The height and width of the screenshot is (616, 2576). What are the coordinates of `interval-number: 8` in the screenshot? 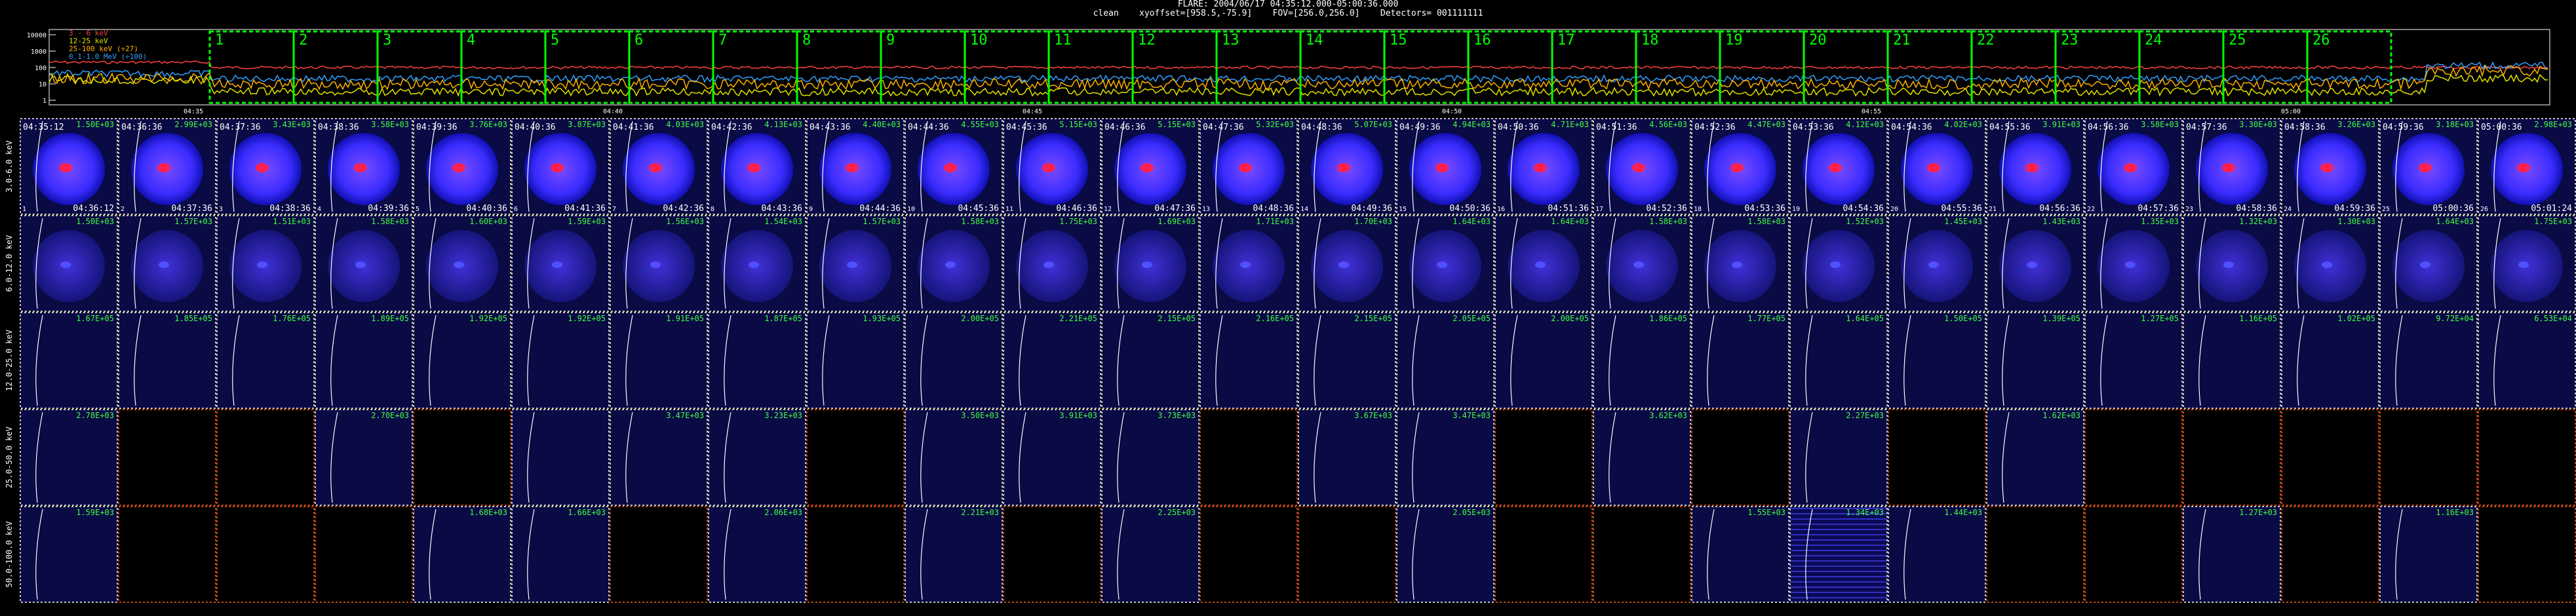 It's located at (806, 40).